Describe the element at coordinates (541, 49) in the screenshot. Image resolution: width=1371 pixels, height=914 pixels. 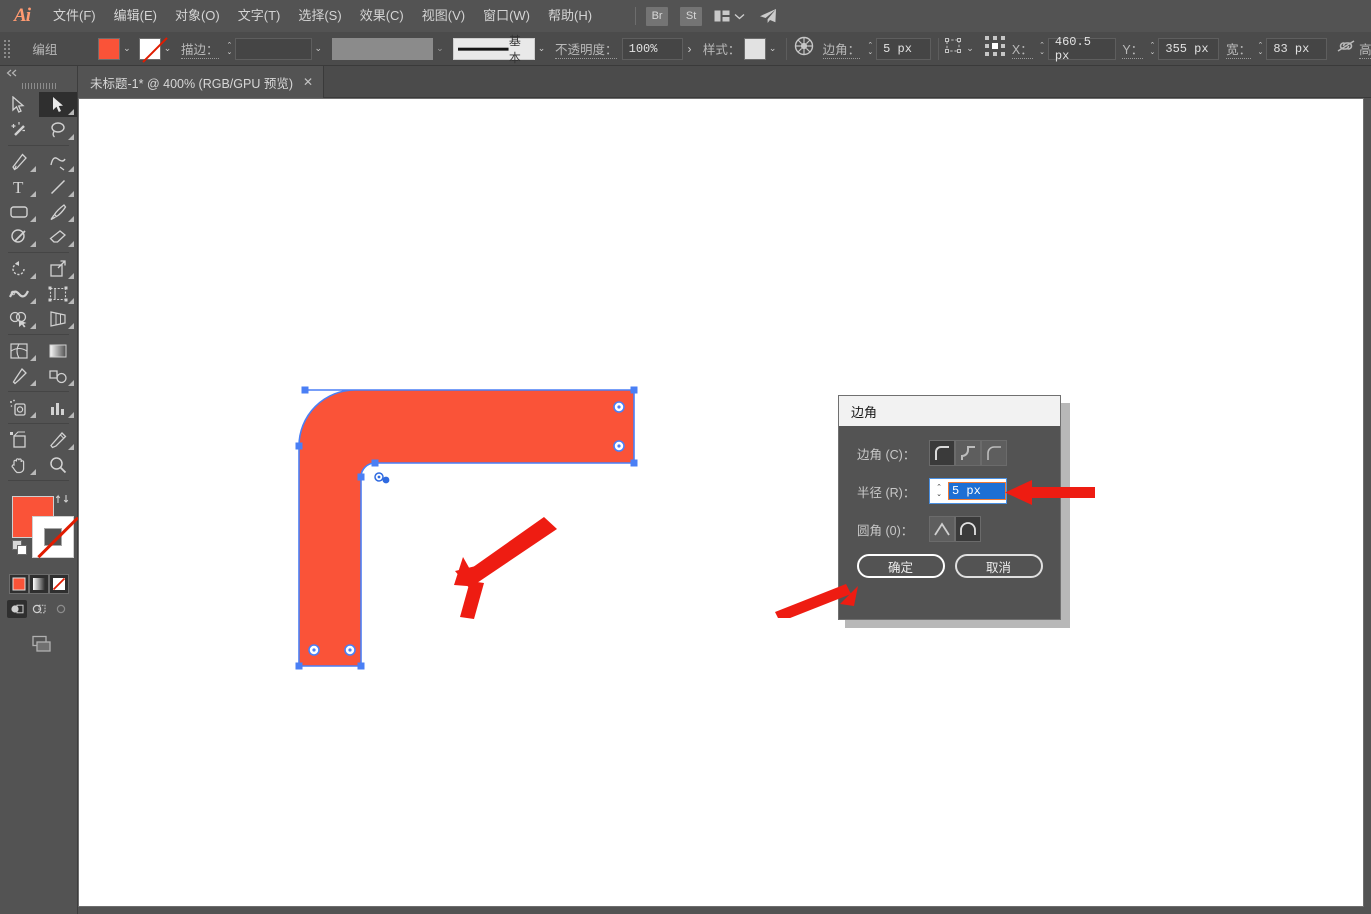
I see `brush-definition-chevron-icon: ⌄` at that location.